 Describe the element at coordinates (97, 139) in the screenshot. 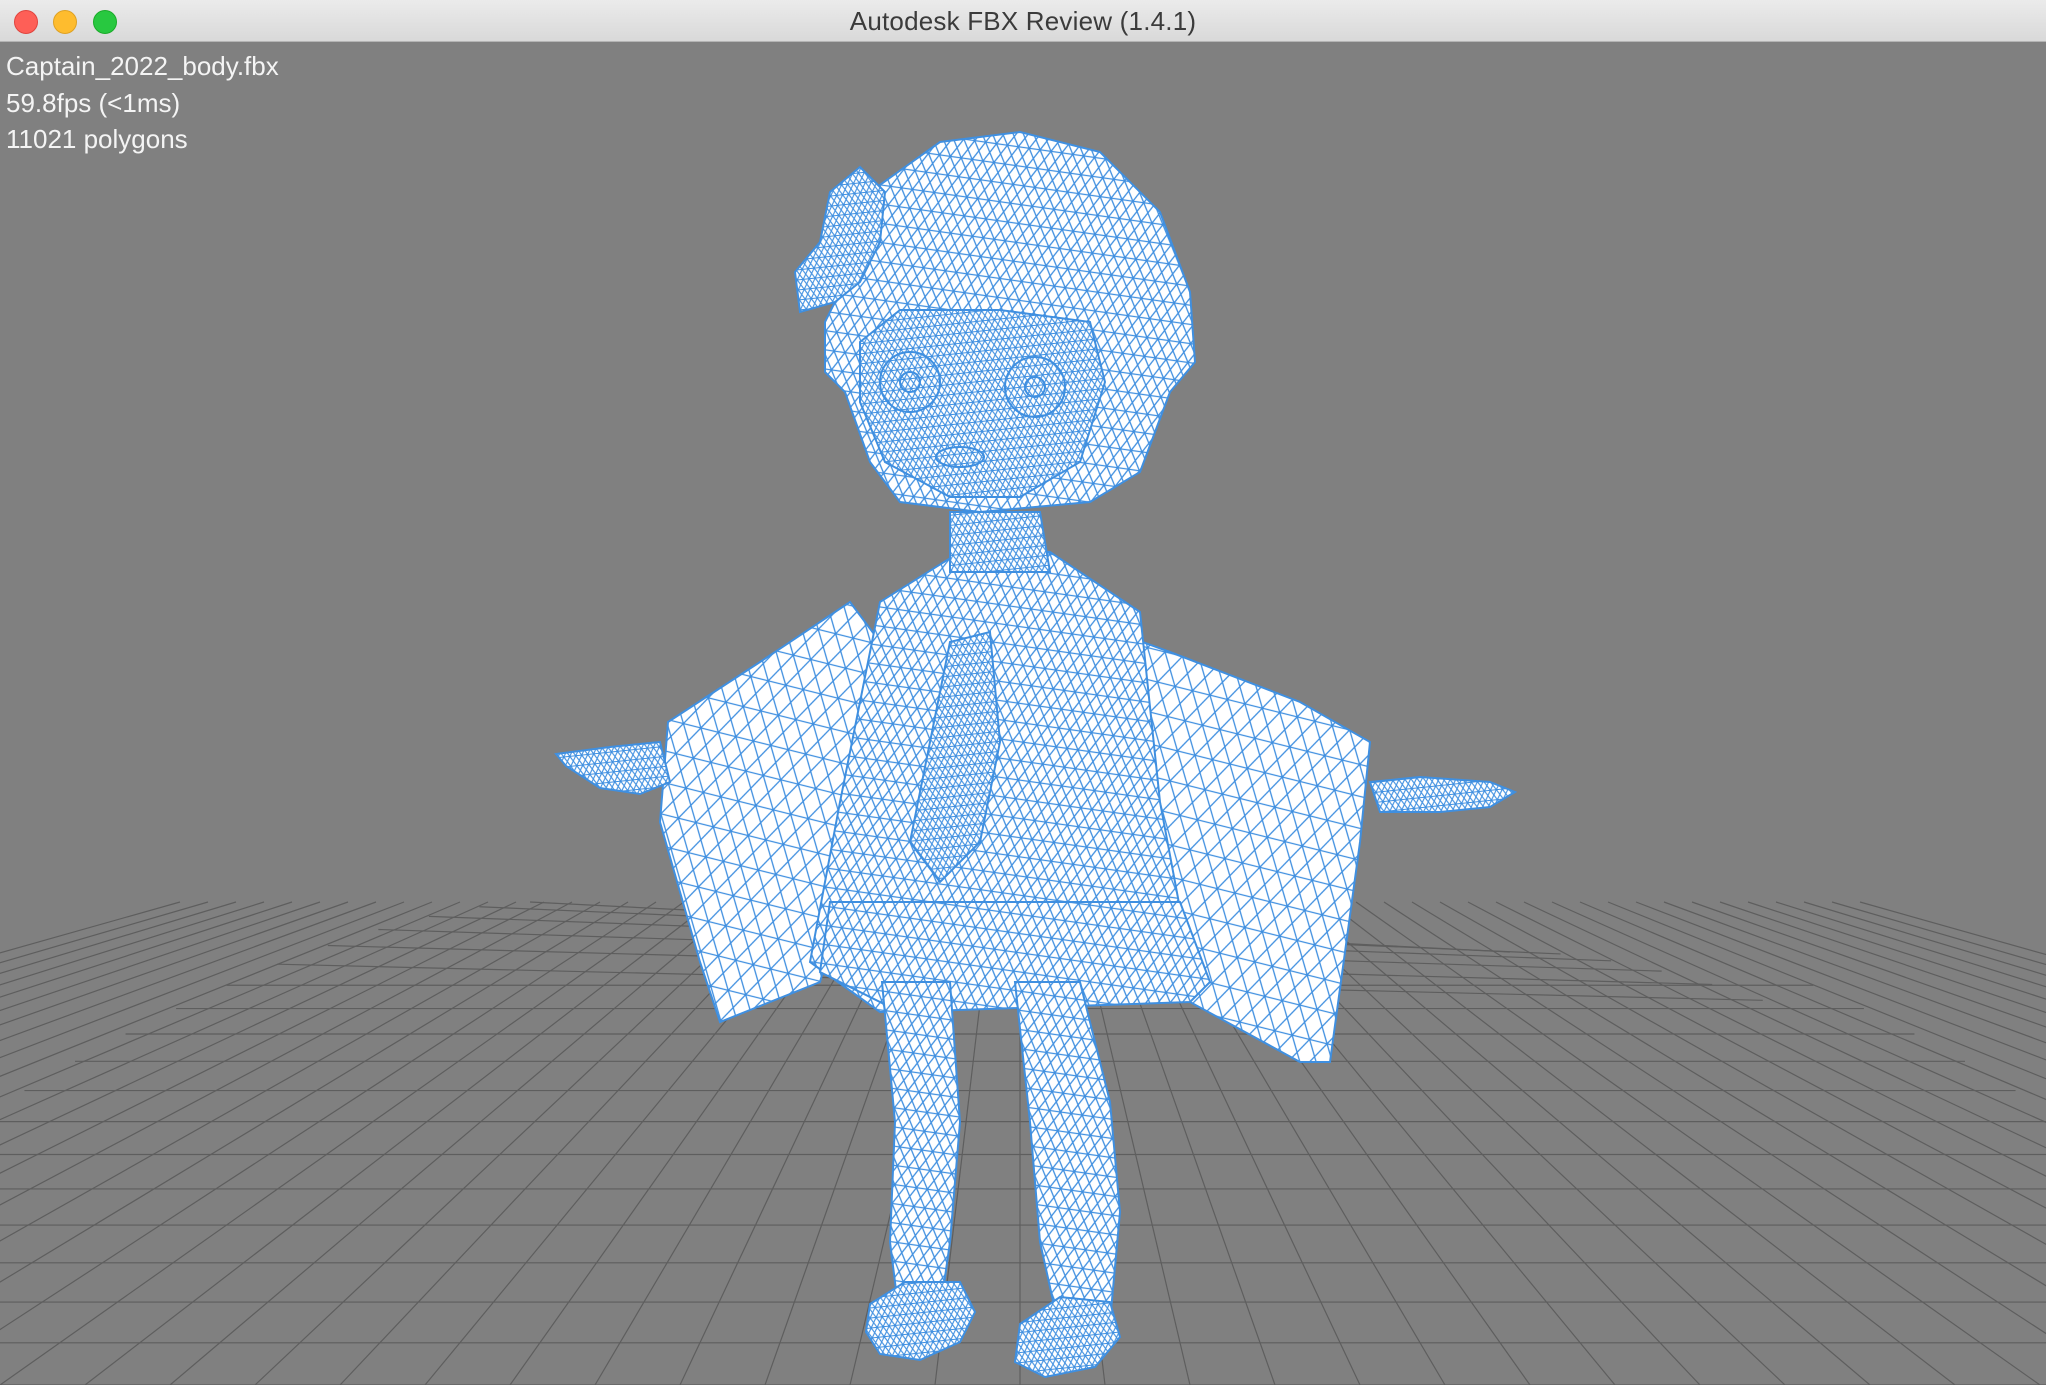

I see `polygon-count-label: 11021 polygons` at that location.